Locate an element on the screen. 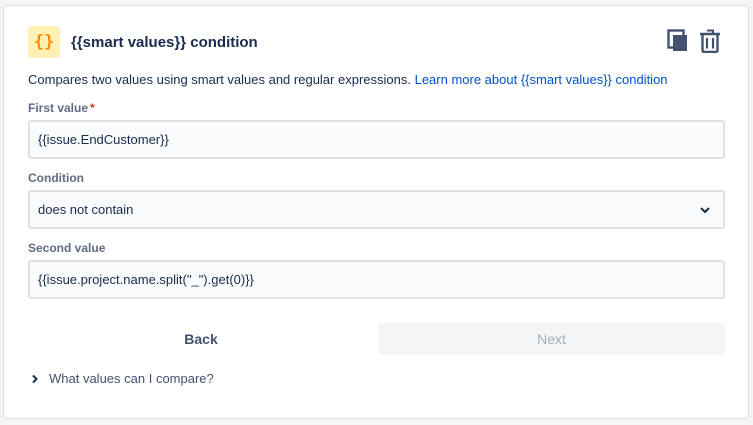 This screenshot has height=425, width=753. panel-header: {} {{smart values}} condition is located at coordinates (143, 42).